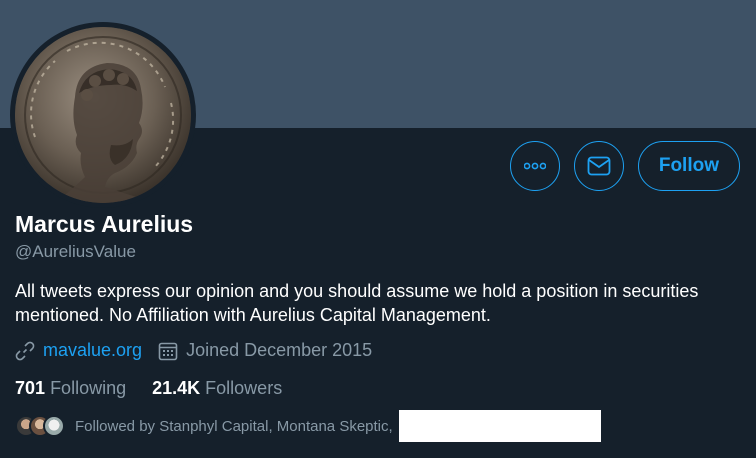  I want to click on more-dots-icon, so click(534, 166).